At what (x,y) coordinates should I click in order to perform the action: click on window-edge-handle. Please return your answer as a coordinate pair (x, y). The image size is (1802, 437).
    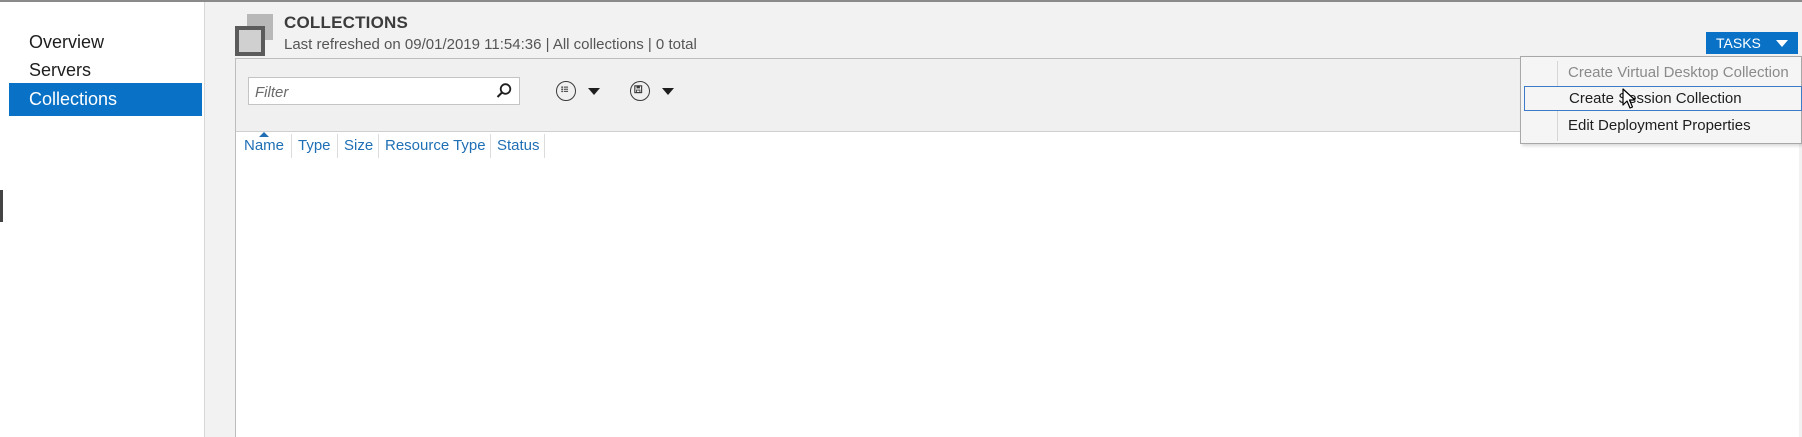
    Looking at the image, I should click on (1, 206).